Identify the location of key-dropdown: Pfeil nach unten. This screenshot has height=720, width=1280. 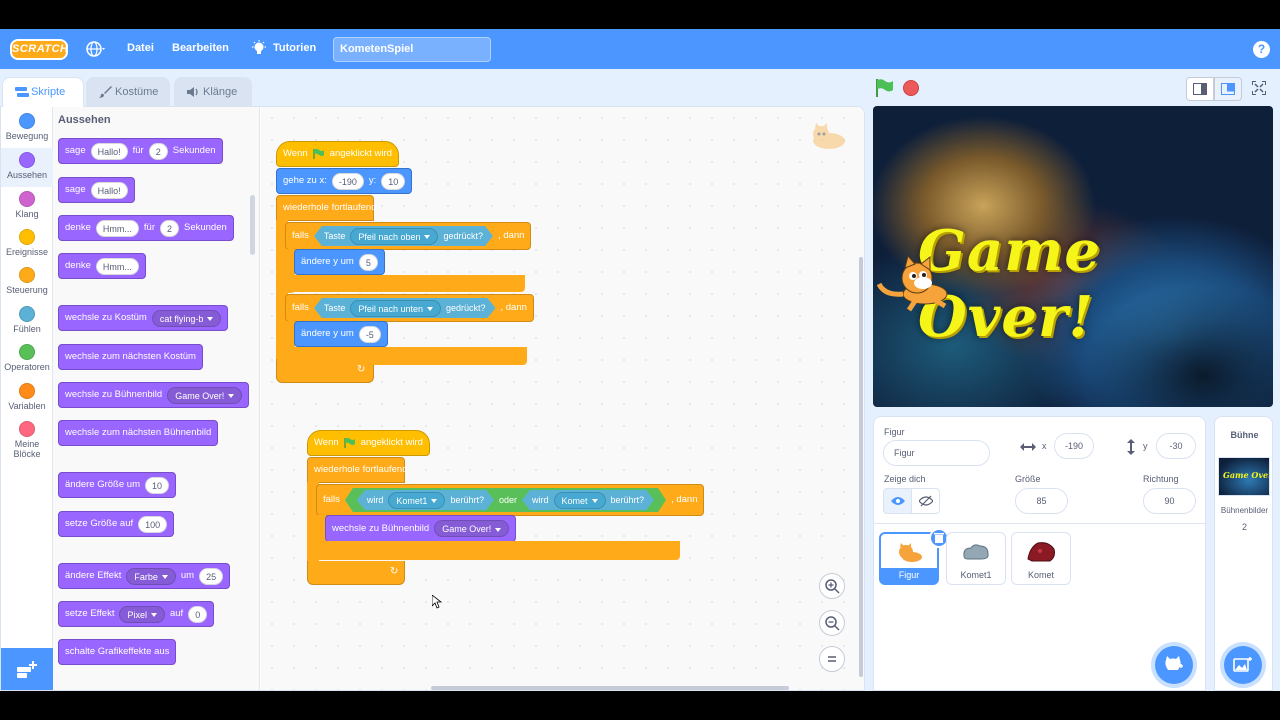
(395, 308).